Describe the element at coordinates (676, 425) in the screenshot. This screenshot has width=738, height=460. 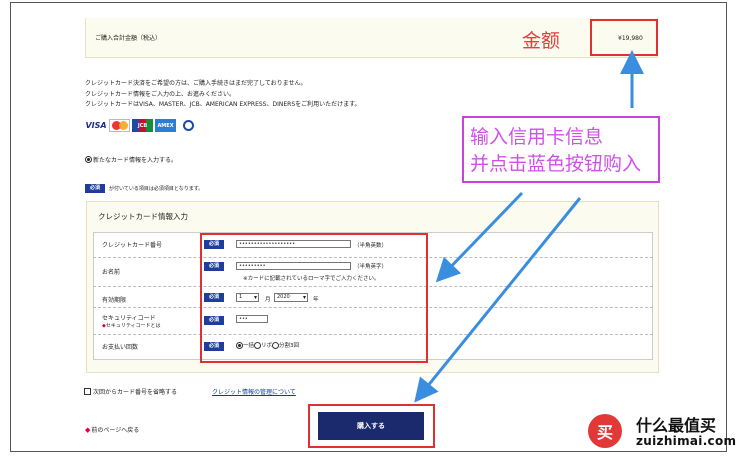
I see `watermark-site-name: 什么最值买` at that location.